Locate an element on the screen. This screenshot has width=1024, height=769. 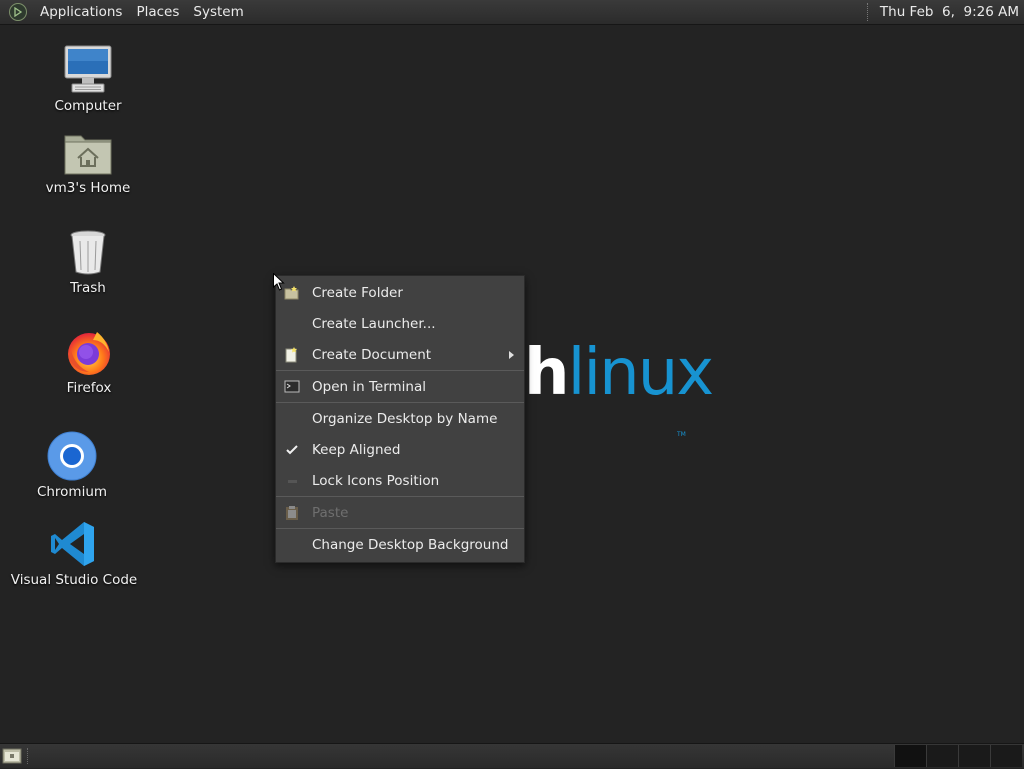
wallpaper-logo-h: h is located at coordinates (547, 373).